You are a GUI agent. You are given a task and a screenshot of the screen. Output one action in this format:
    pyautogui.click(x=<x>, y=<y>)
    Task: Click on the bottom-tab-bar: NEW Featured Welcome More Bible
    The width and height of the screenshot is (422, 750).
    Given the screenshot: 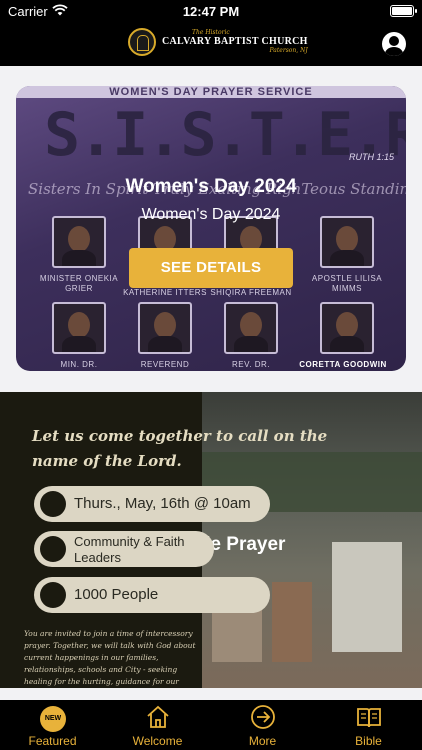 What is the action you would take?
    pyautogui.click(x=211, y=725)
    